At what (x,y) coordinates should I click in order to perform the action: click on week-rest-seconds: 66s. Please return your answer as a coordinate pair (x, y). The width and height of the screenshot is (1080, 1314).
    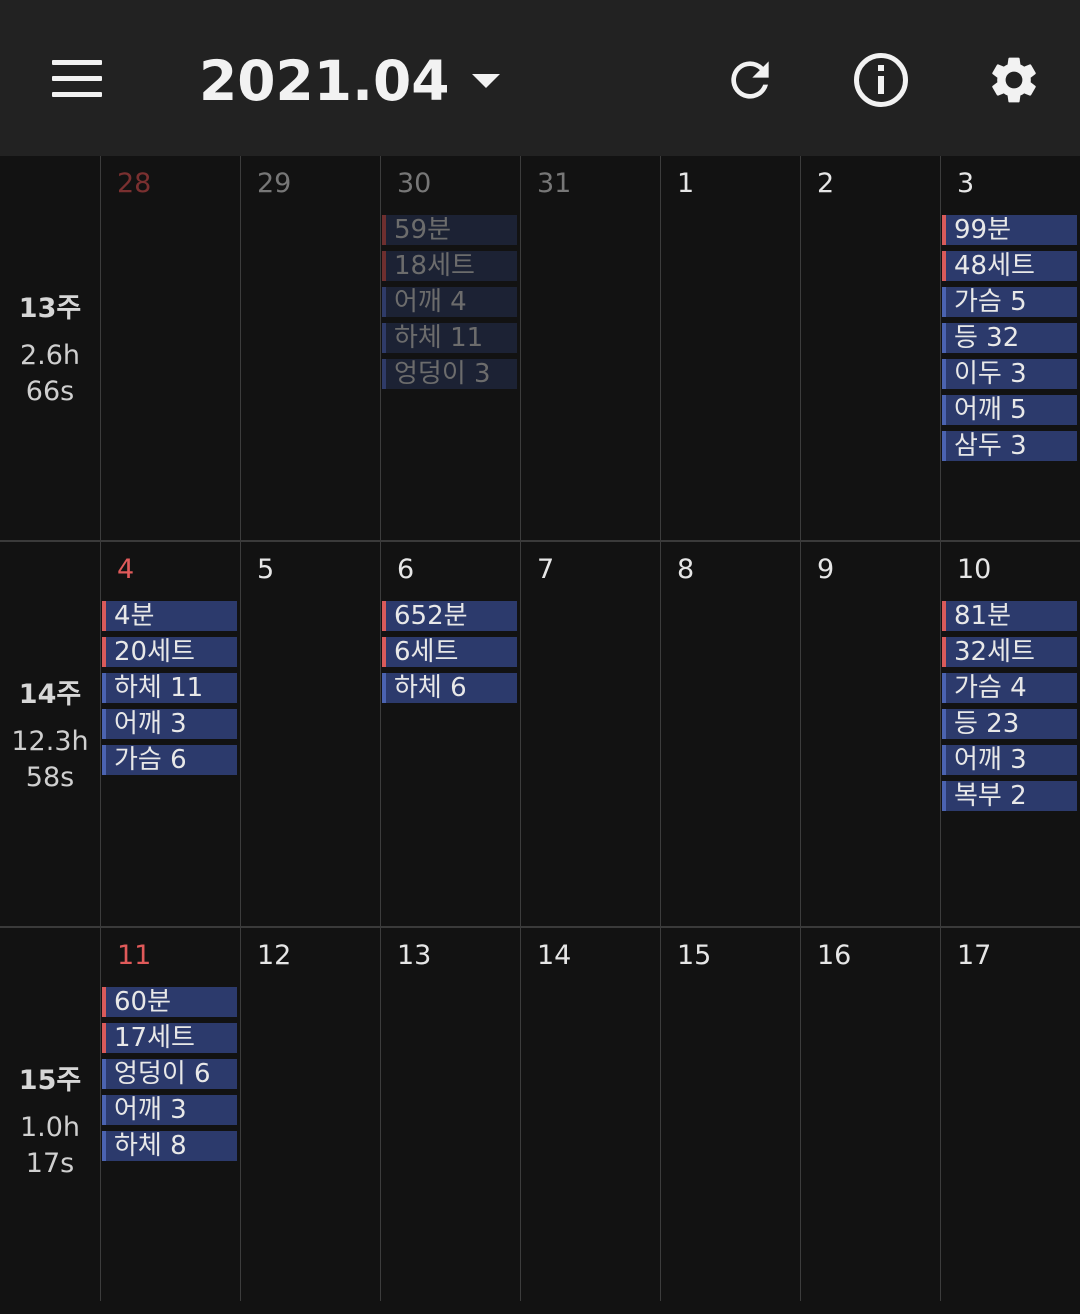
    Looking at the image, I should click on (50, 391).